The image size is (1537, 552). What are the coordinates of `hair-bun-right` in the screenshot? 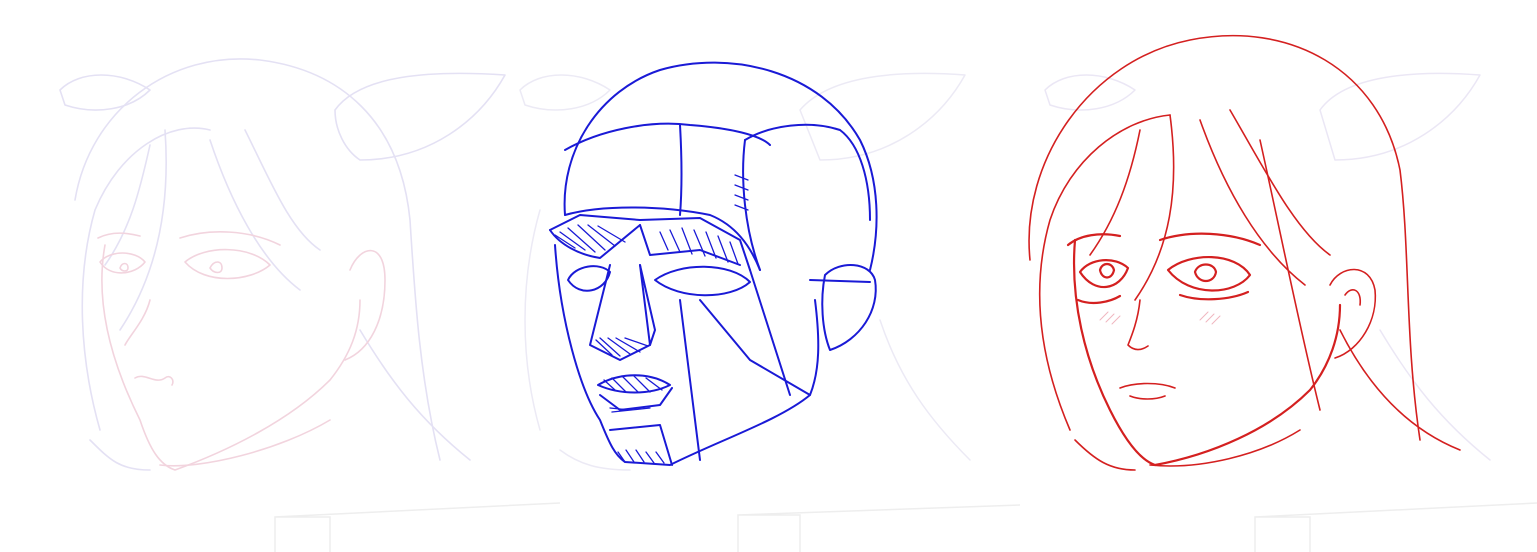 It's located at (420, 116).